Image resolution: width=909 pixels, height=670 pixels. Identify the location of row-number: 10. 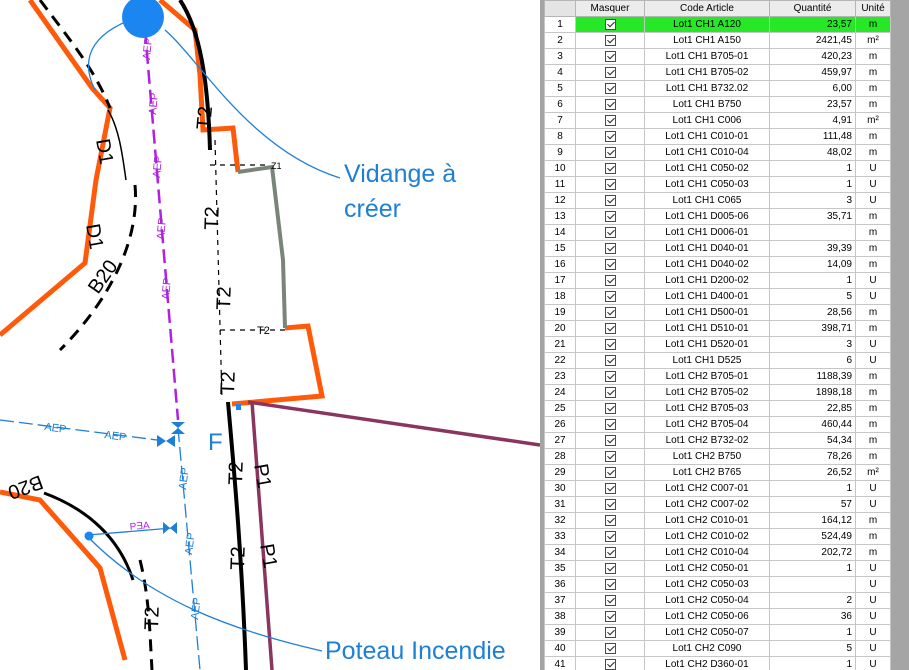
(560, 168).